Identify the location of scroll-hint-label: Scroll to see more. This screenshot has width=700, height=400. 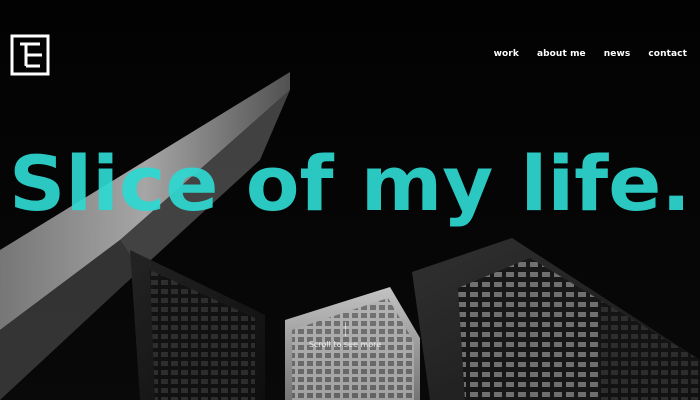
(345, 344).